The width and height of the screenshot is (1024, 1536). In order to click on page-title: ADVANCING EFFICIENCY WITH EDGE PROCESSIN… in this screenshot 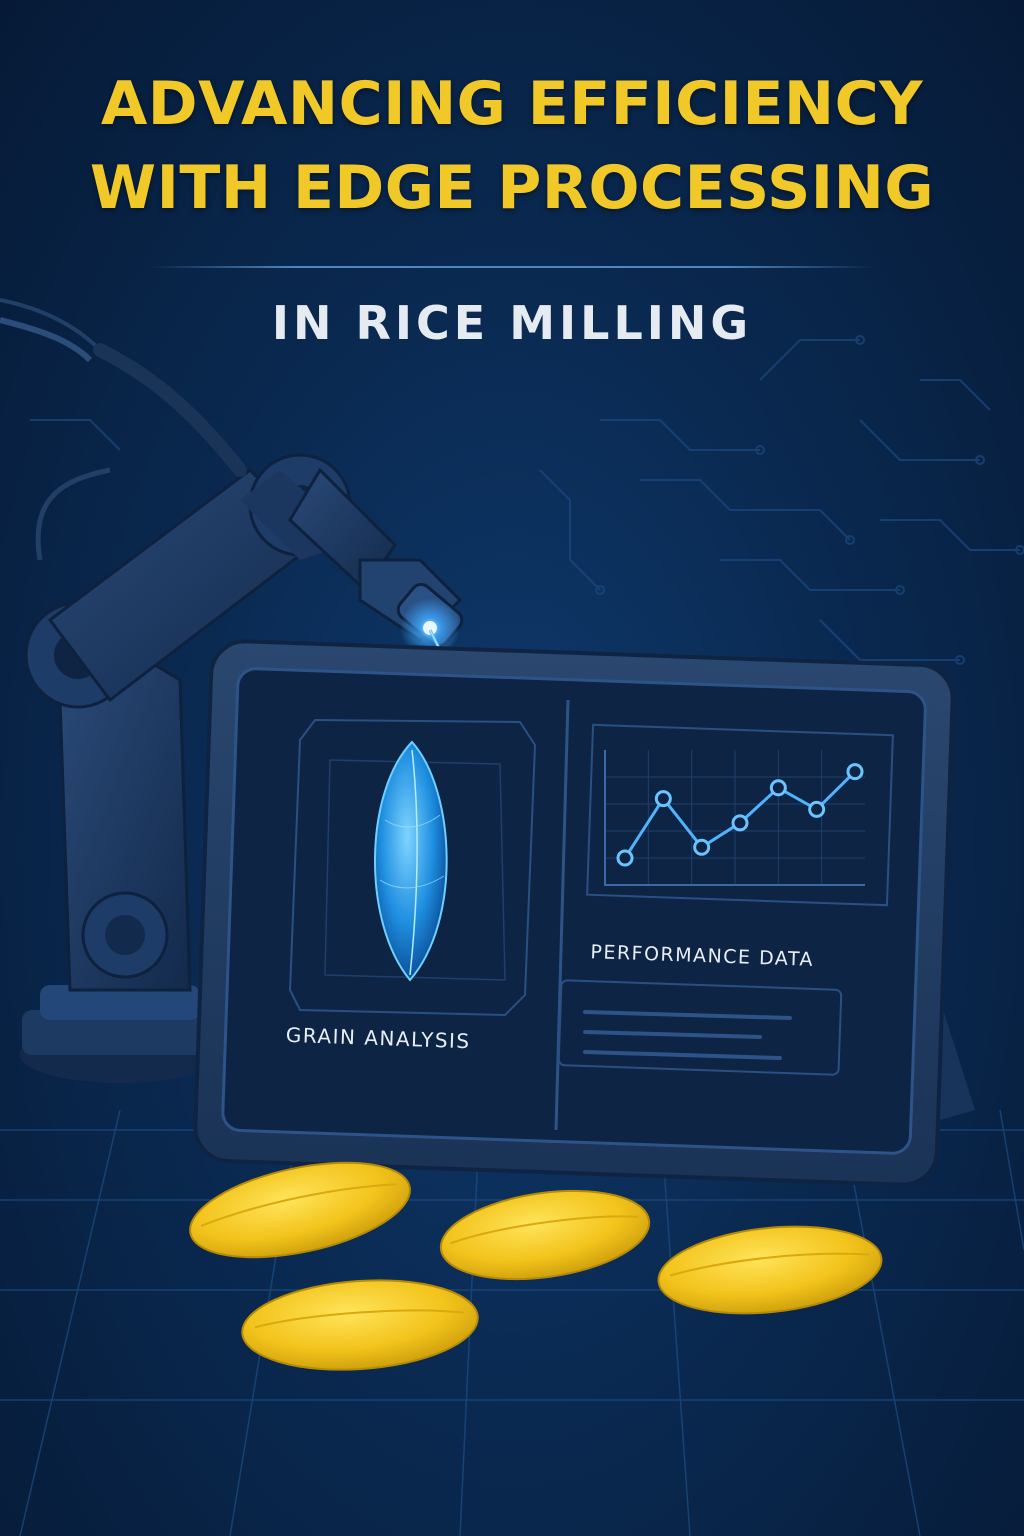, I will do `click(512, 146)`.